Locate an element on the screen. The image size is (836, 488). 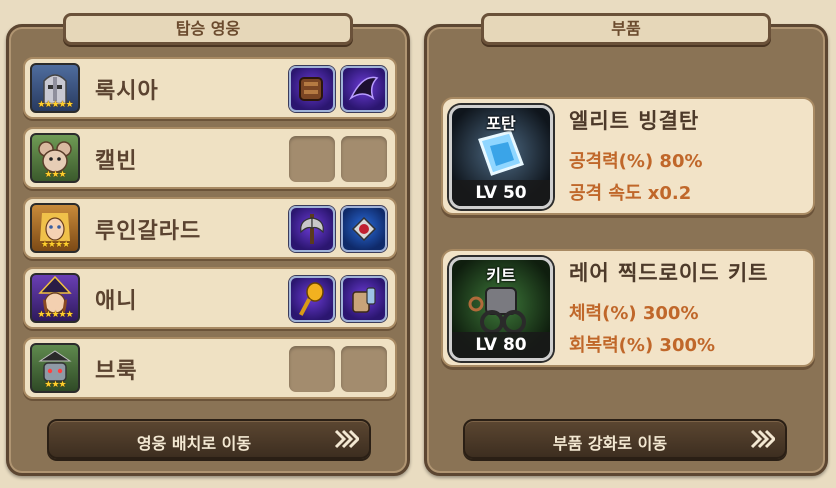
hero-row-annie: ★★★★★ 애니 is located at coordinates (210, 298).